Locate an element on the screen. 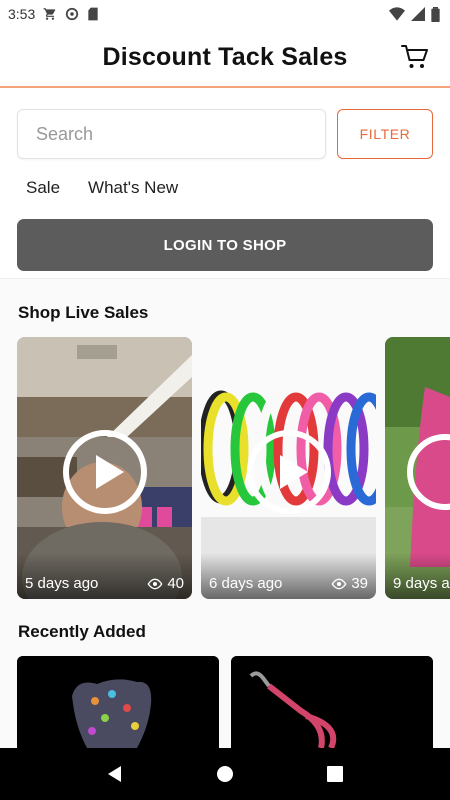 The width and height of the screenshot is (450, 800). recents-icon is located at coordinates (335, 774).